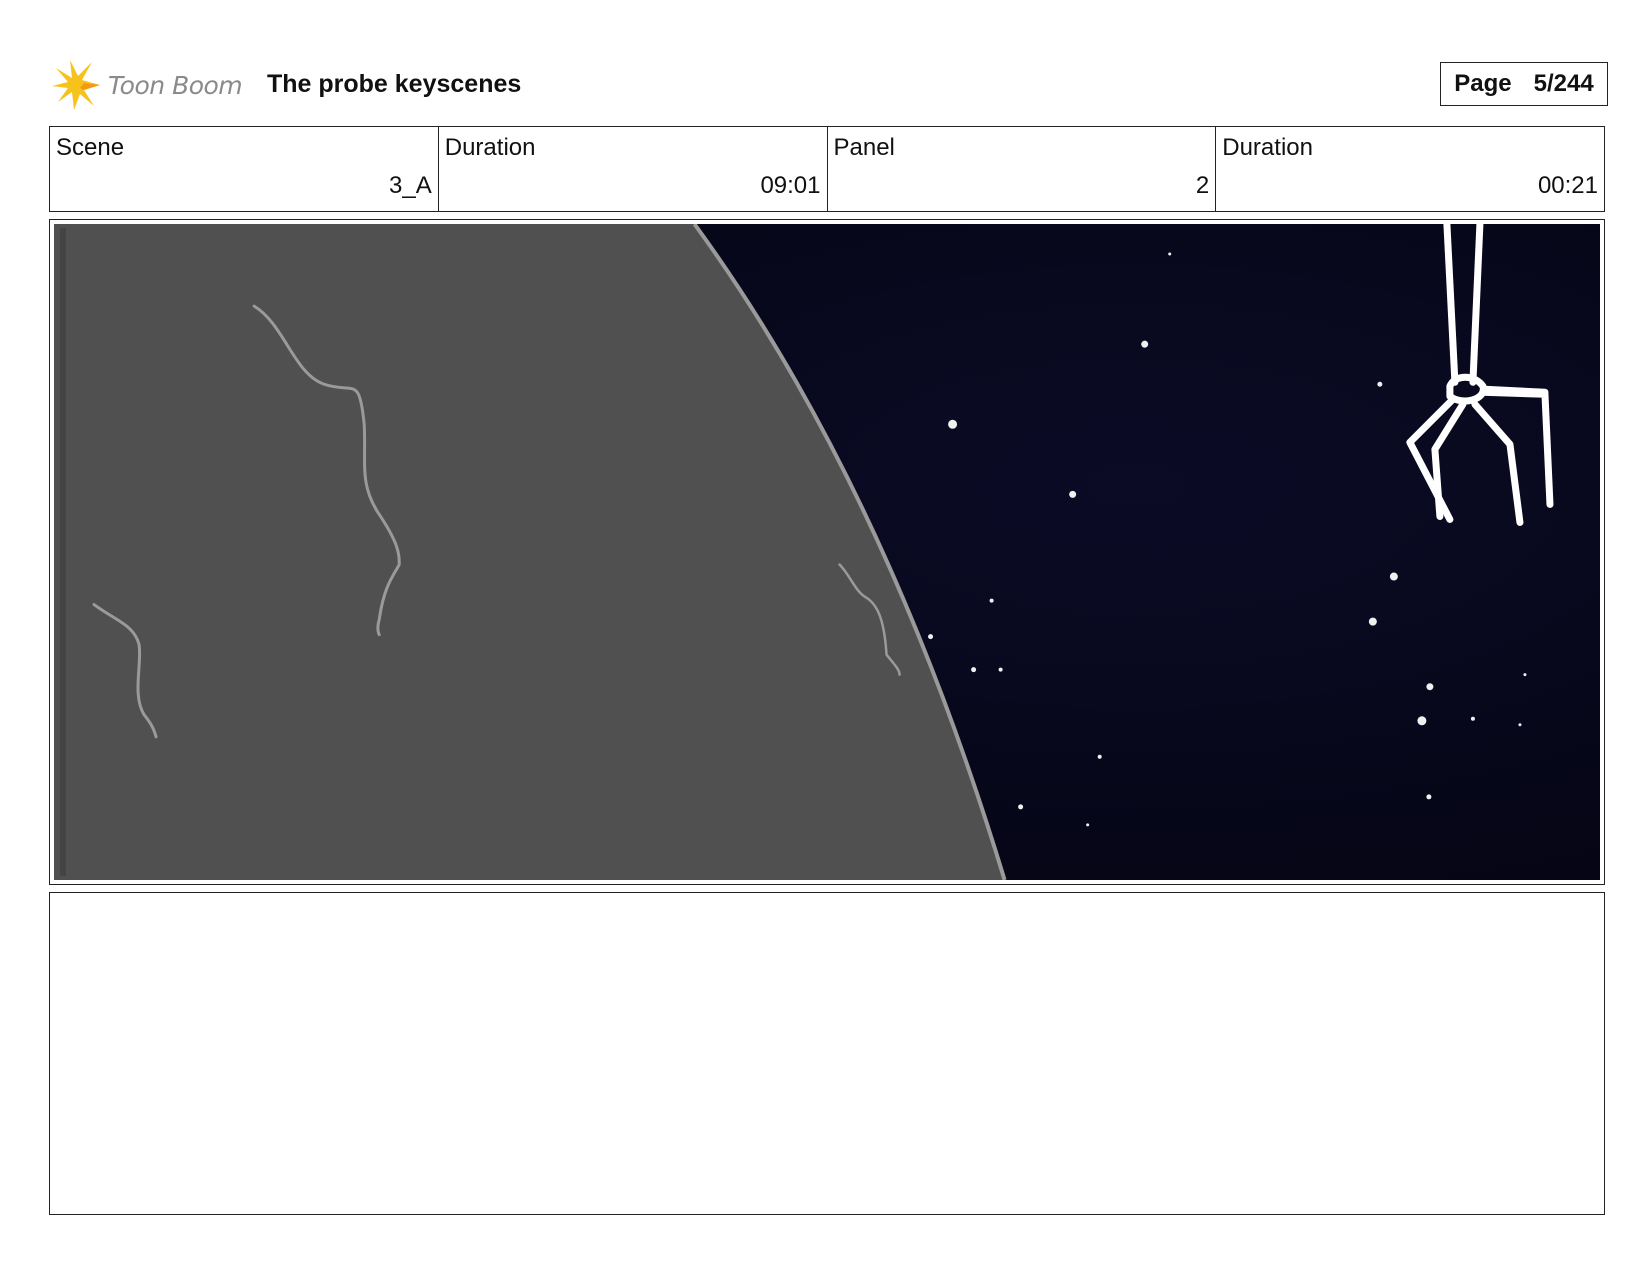 The width and height of the screenshot is (1650, 1284). What do you see at coordinates (90, 147) in the screenshot?
I see `scene-label: Scene` at bounding box center [90, 147].